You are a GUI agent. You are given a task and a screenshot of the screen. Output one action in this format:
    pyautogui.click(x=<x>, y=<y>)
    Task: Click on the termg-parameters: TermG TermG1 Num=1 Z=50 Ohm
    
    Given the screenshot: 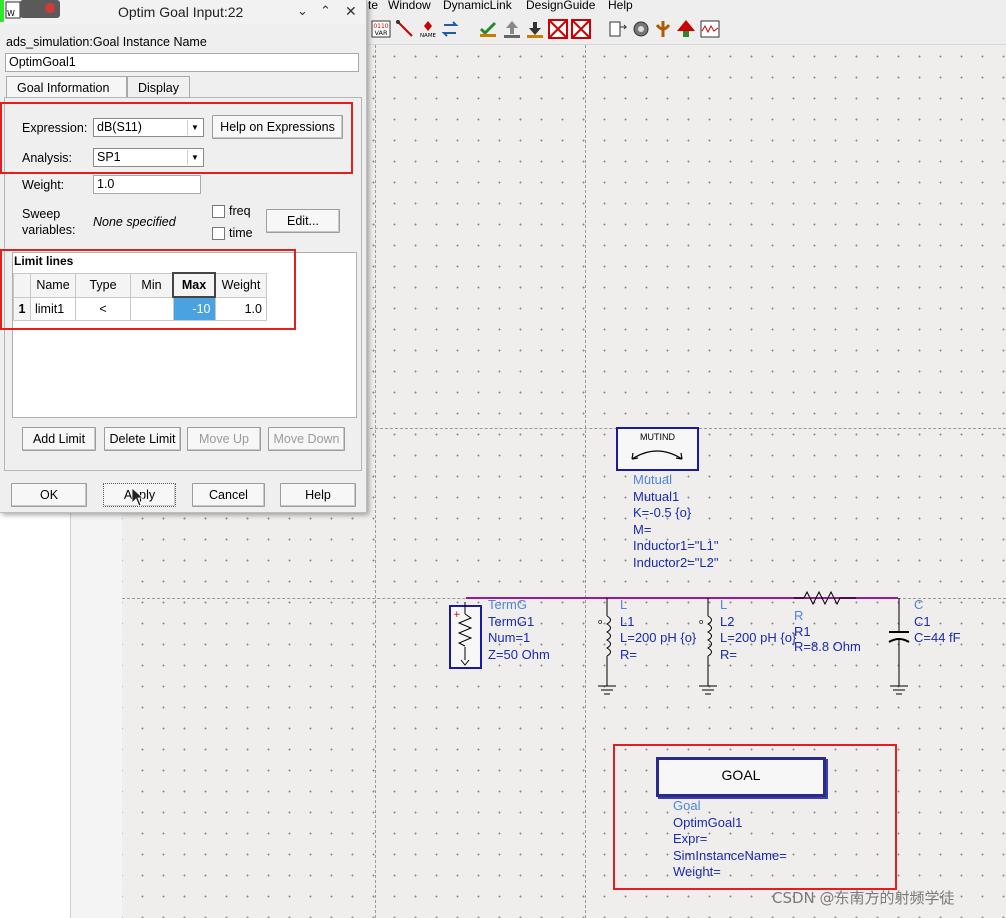 What is the action you would take?
    pyautogui.click(x=519, y=630)
    